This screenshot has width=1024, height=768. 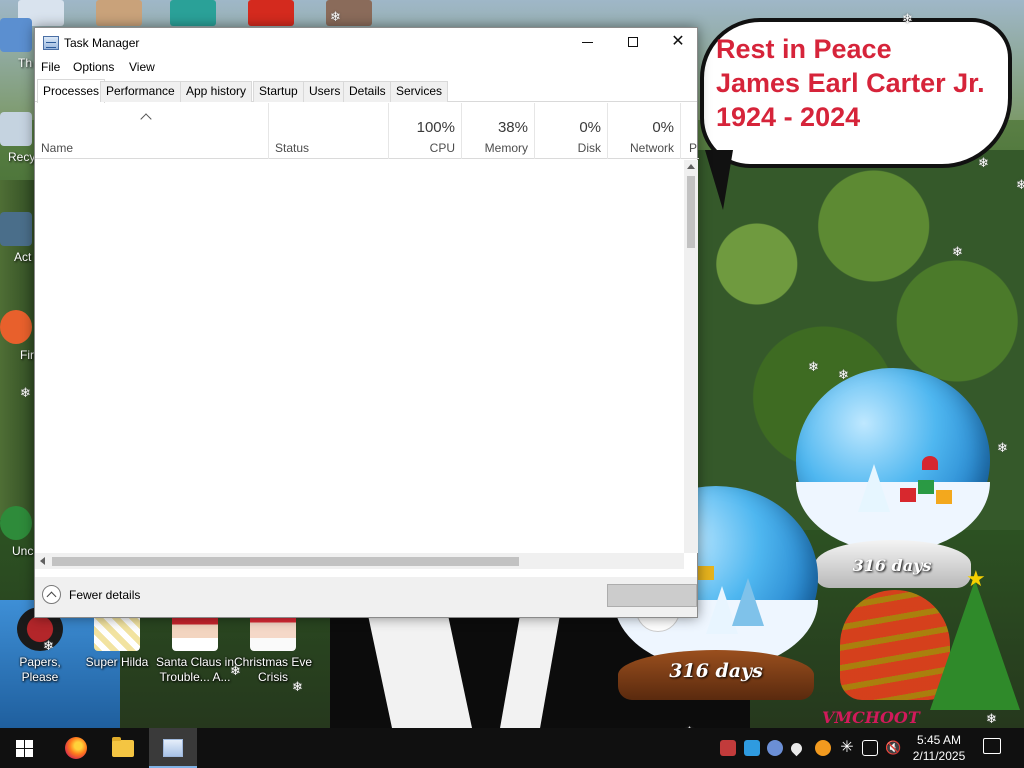 What do you see at coordinates (366, 597) in the screenshot?
I see `footer-bar: Fewer details` at bounding box center [366, 597].